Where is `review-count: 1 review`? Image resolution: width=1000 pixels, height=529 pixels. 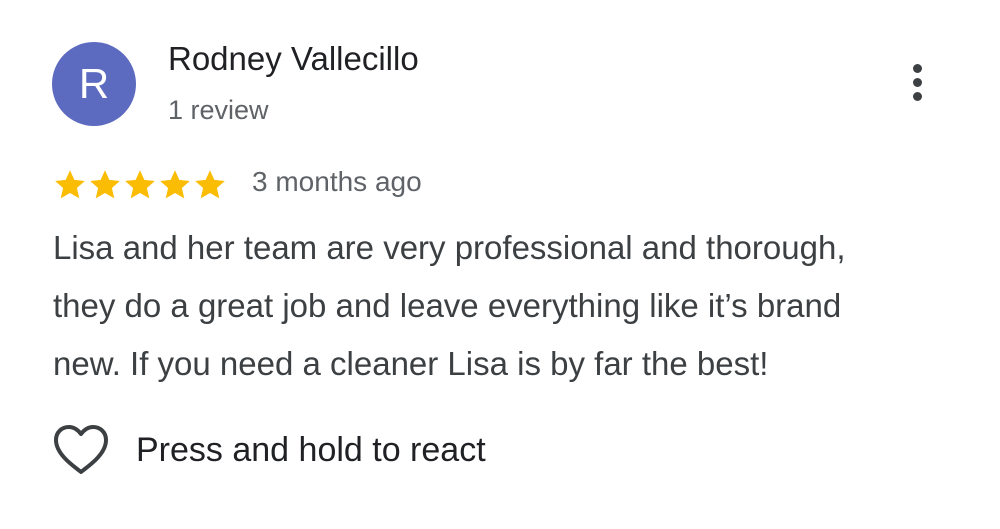 review-count: 1 review is located at coordinates (218, 110).